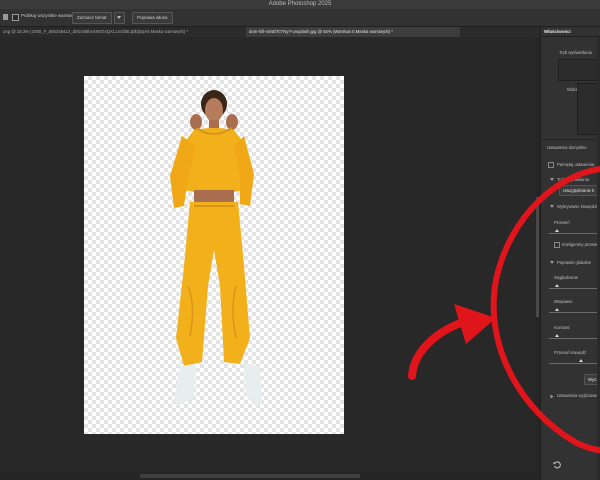 Image resolution: width=600 pixels, height=480 pixels. I want to click on canvas-horizontal-scrollbar, so click(267, 476).